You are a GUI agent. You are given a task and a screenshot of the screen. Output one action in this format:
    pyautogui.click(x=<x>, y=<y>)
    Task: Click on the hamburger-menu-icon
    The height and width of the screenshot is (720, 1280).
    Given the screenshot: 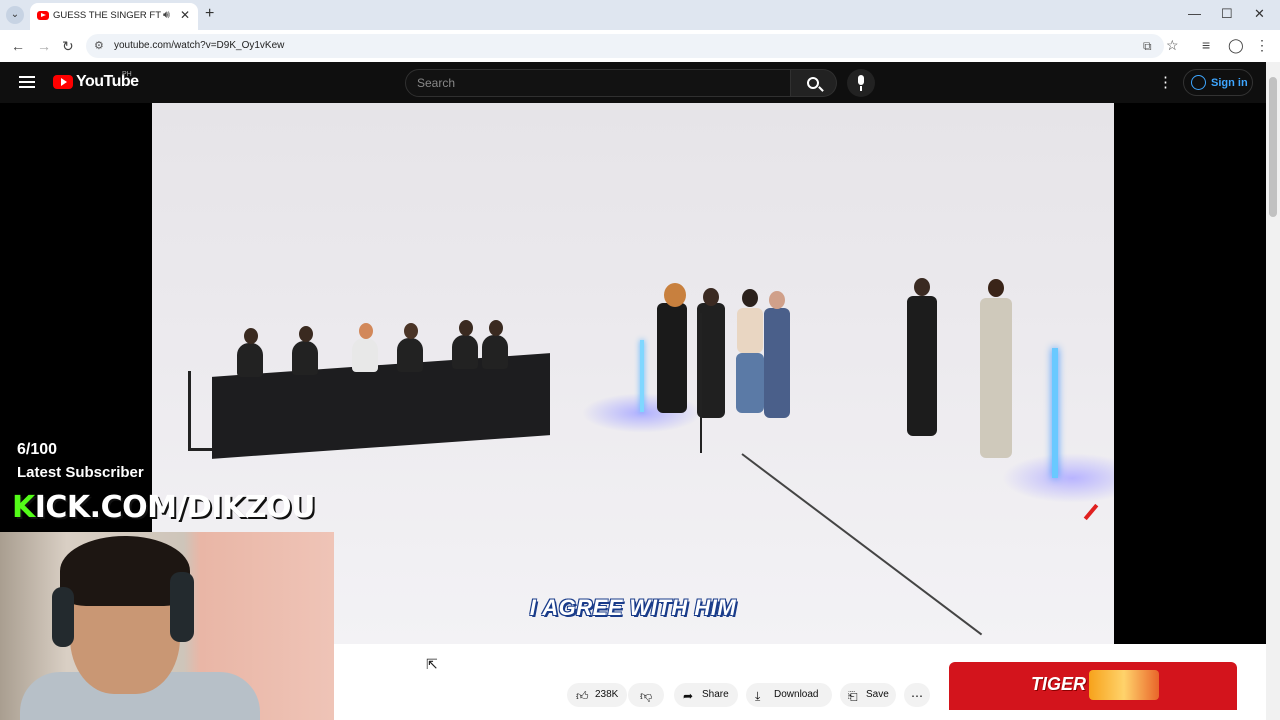 What is the action you would take?
    pyautogui.click(x=27, y=82)
    